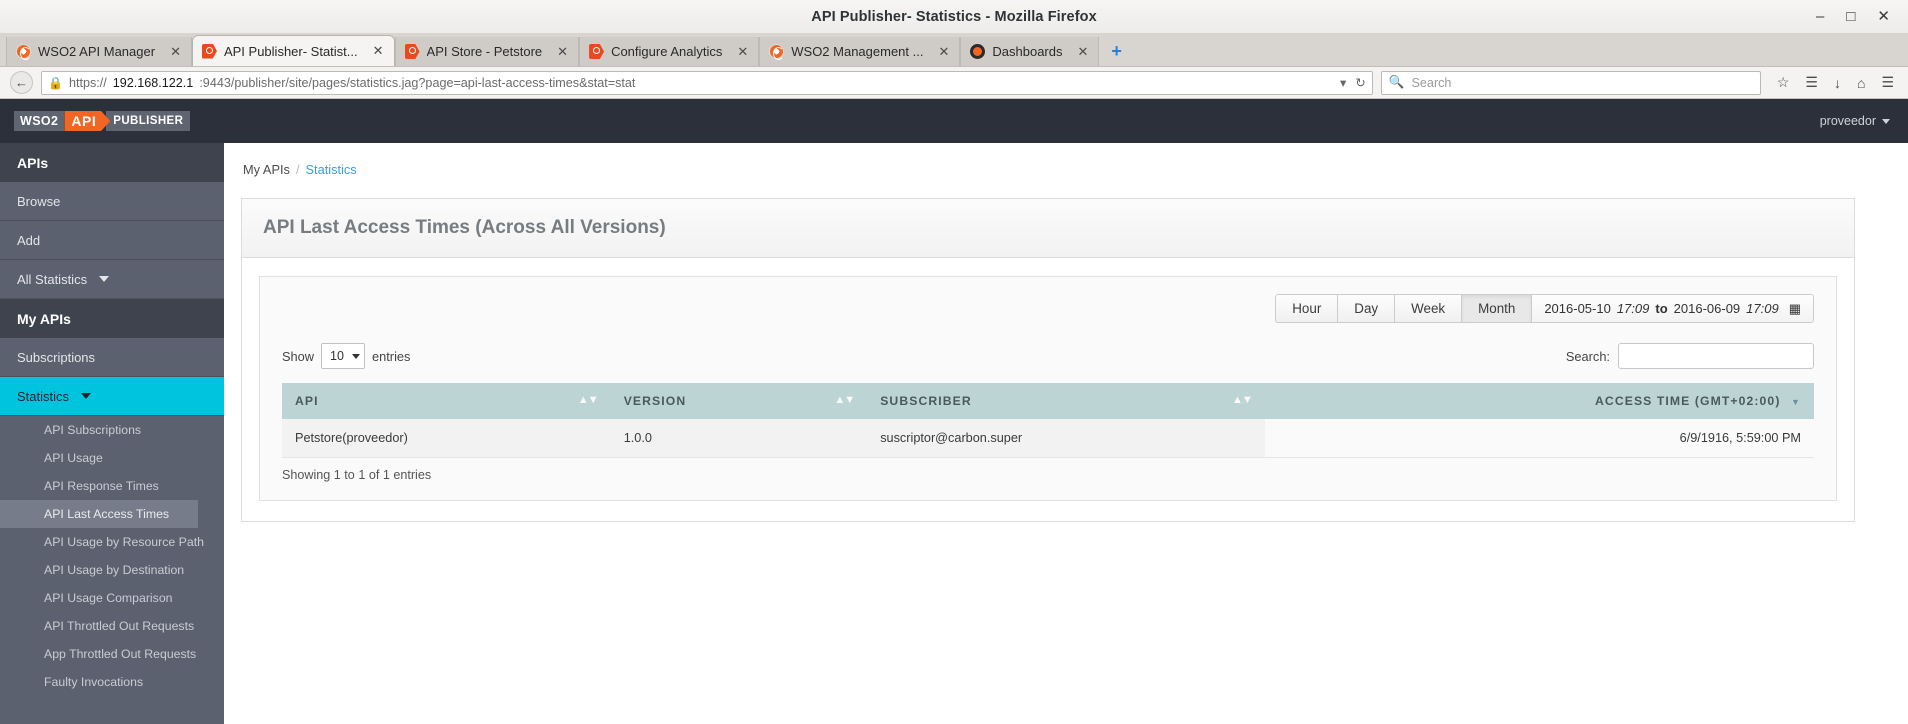 This screenshot has height=724, width=1908. Describe the element at coordinates (1306, 308) in the screenshot. I see `period-hour-button: Hour` at that location.